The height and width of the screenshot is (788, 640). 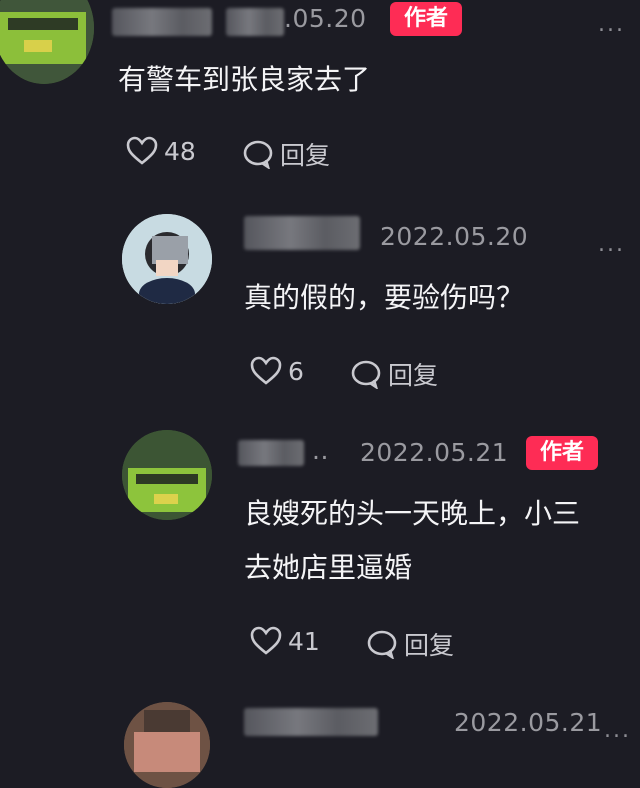 What do you see at coordinates (325, 18) in the screenshot?
I see `comment-date: .05.20` at bounding box center [325, 18].